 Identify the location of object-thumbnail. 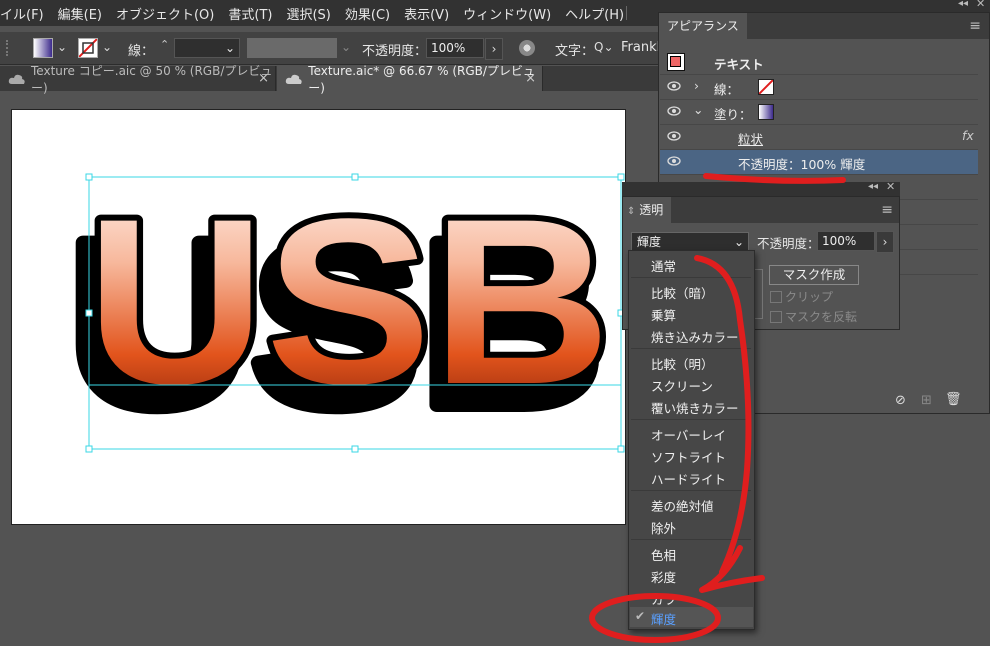
(676, 62).